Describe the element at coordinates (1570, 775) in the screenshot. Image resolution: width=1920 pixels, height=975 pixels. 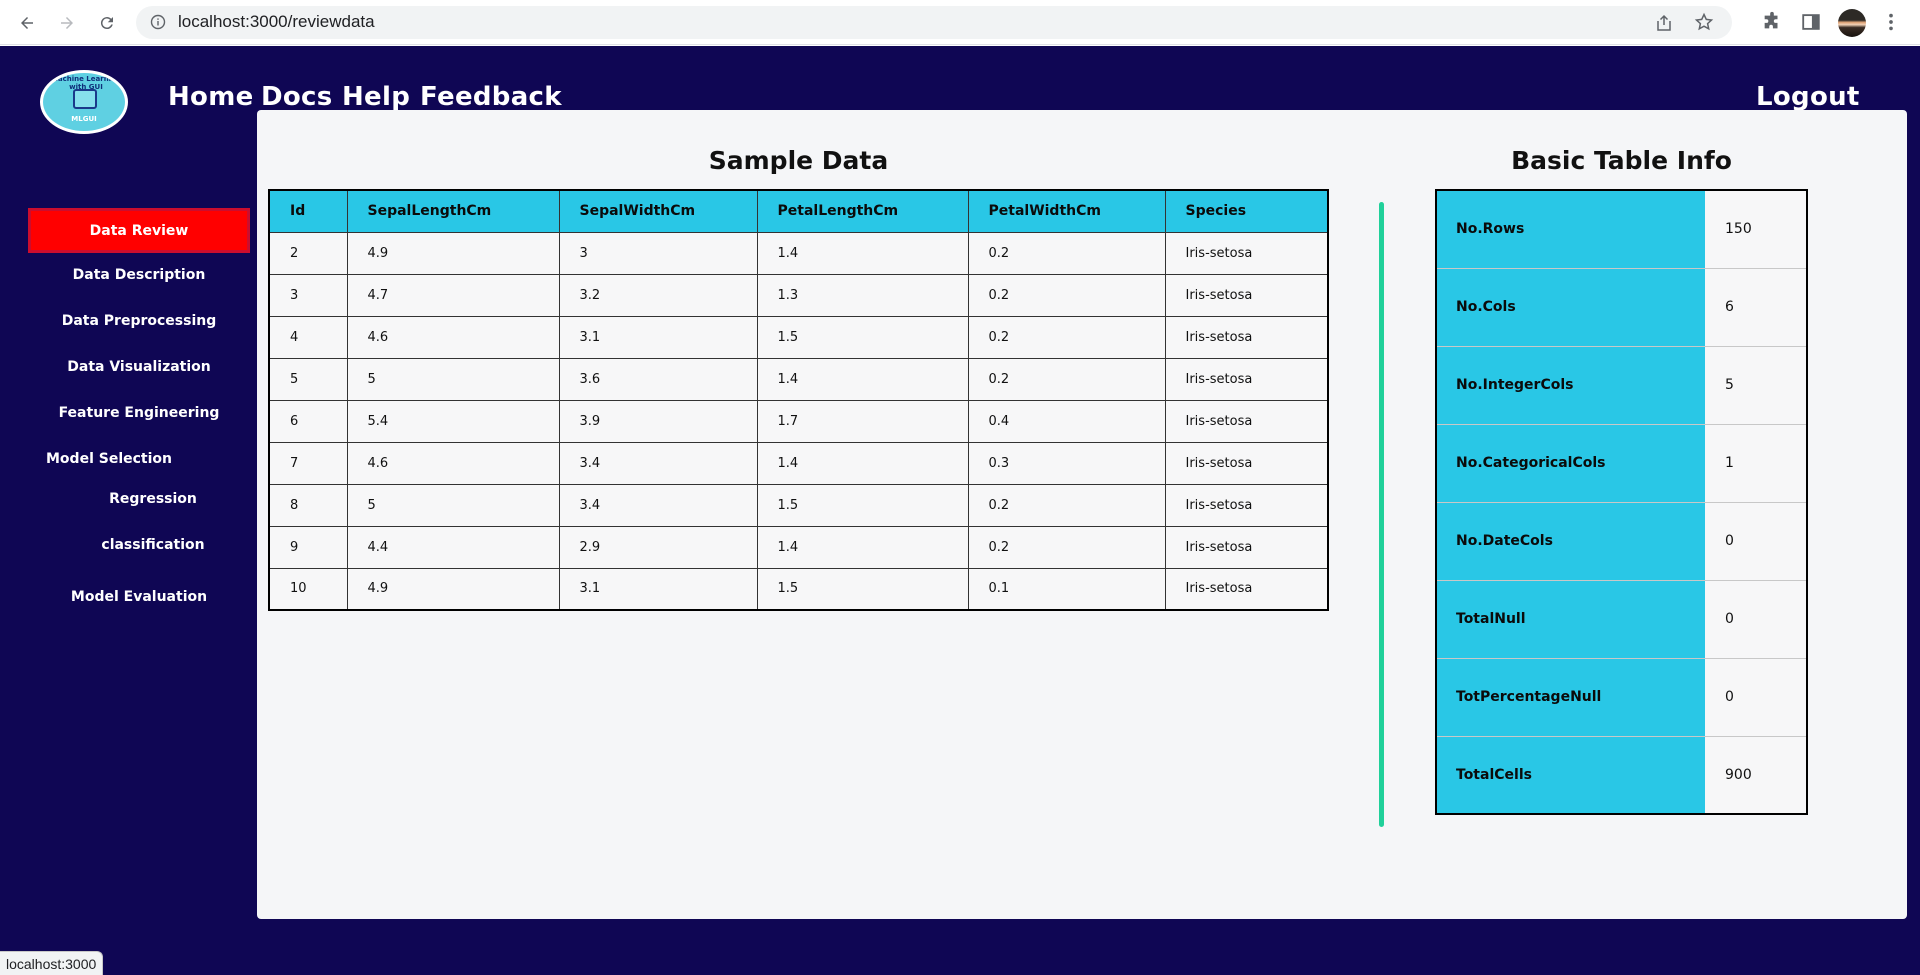
I see `info-label: TotalCells` at that location.